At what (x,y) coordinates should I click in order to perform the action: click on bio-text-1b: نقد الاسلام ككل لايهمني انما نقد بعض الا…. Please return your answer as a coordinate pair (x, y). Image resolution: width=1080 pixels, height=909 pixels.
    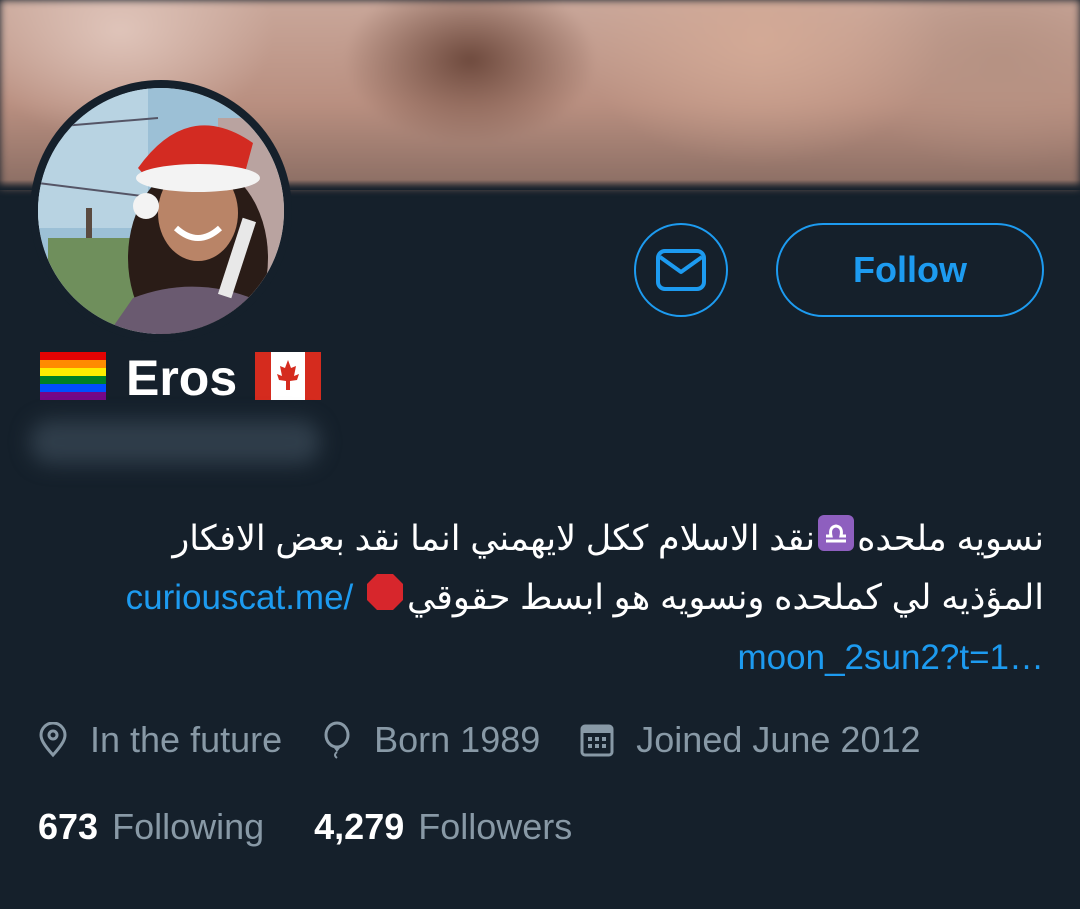
    Looking at the image, I should click on (494, 538).